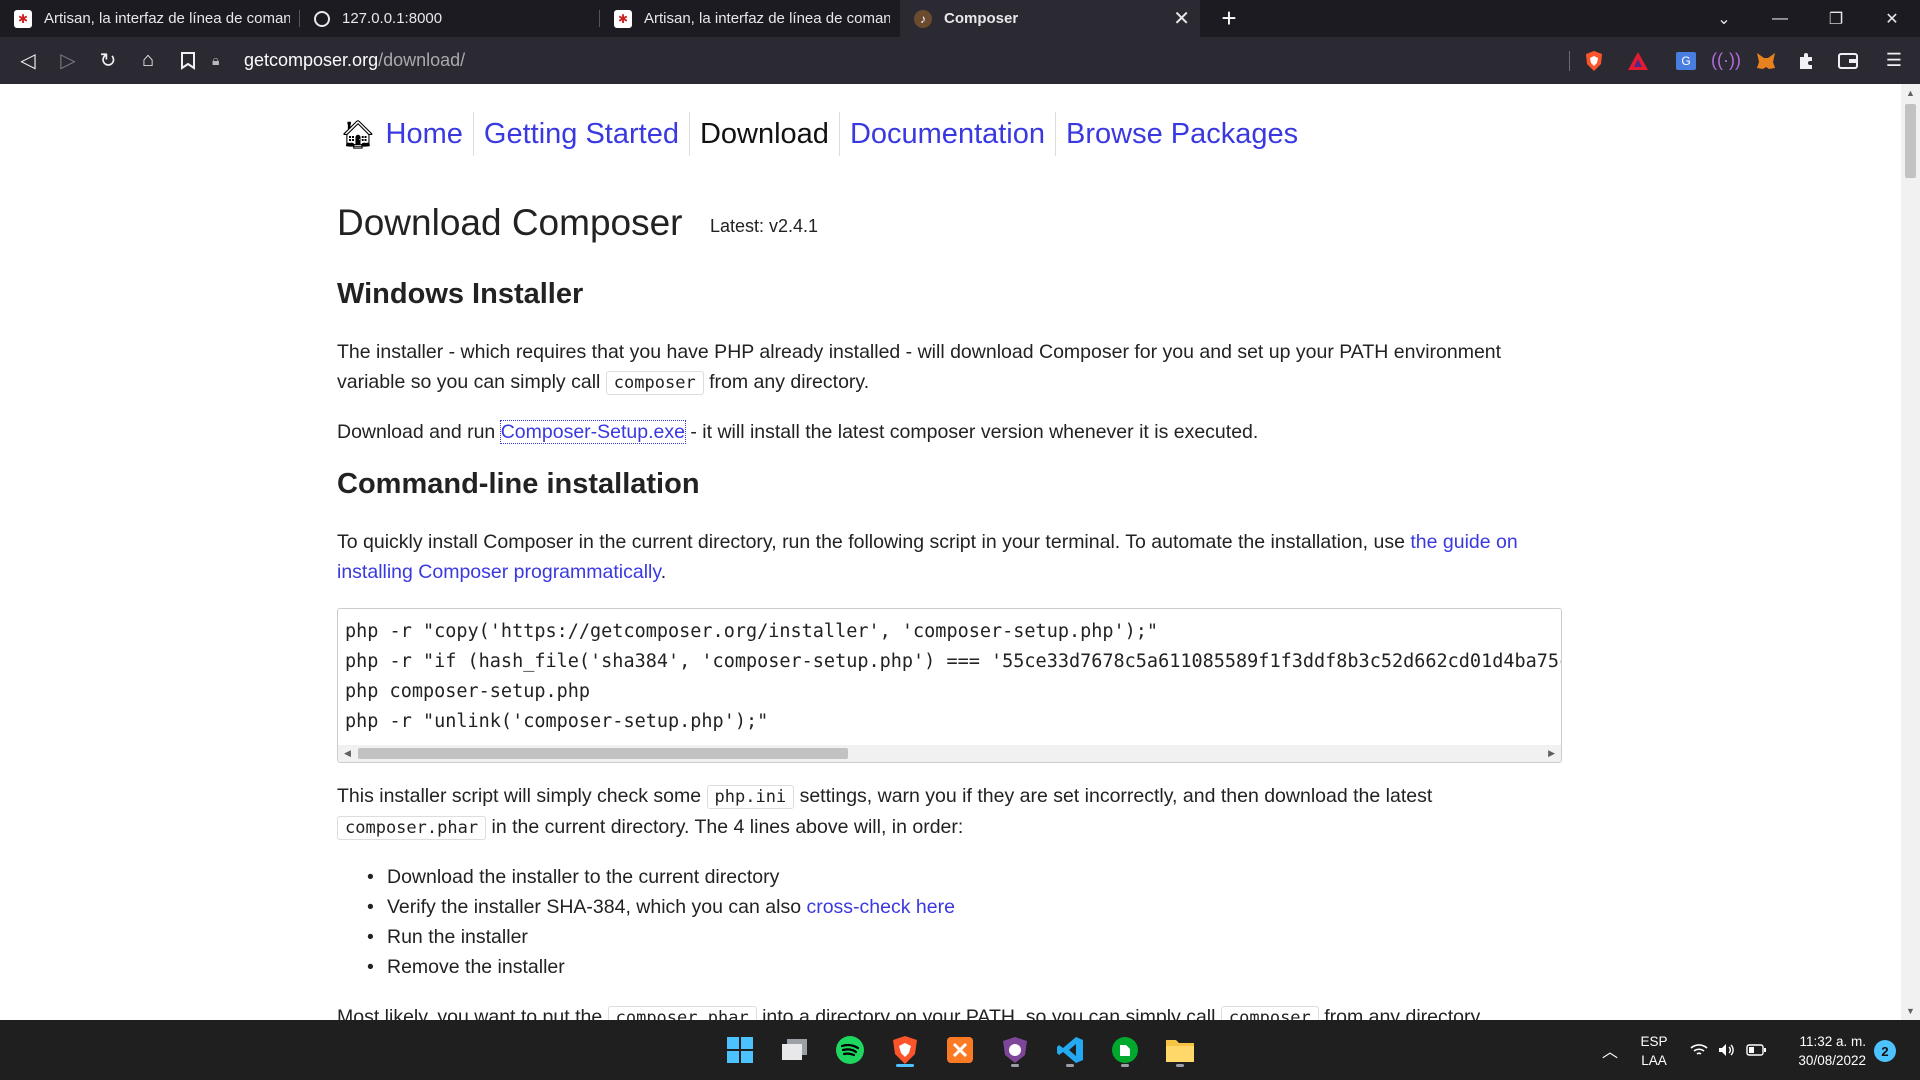  What do you see at coordinates (1766, 60) in the screenshot?
I see `metamask-icon` at bounding box center [1766, 60].